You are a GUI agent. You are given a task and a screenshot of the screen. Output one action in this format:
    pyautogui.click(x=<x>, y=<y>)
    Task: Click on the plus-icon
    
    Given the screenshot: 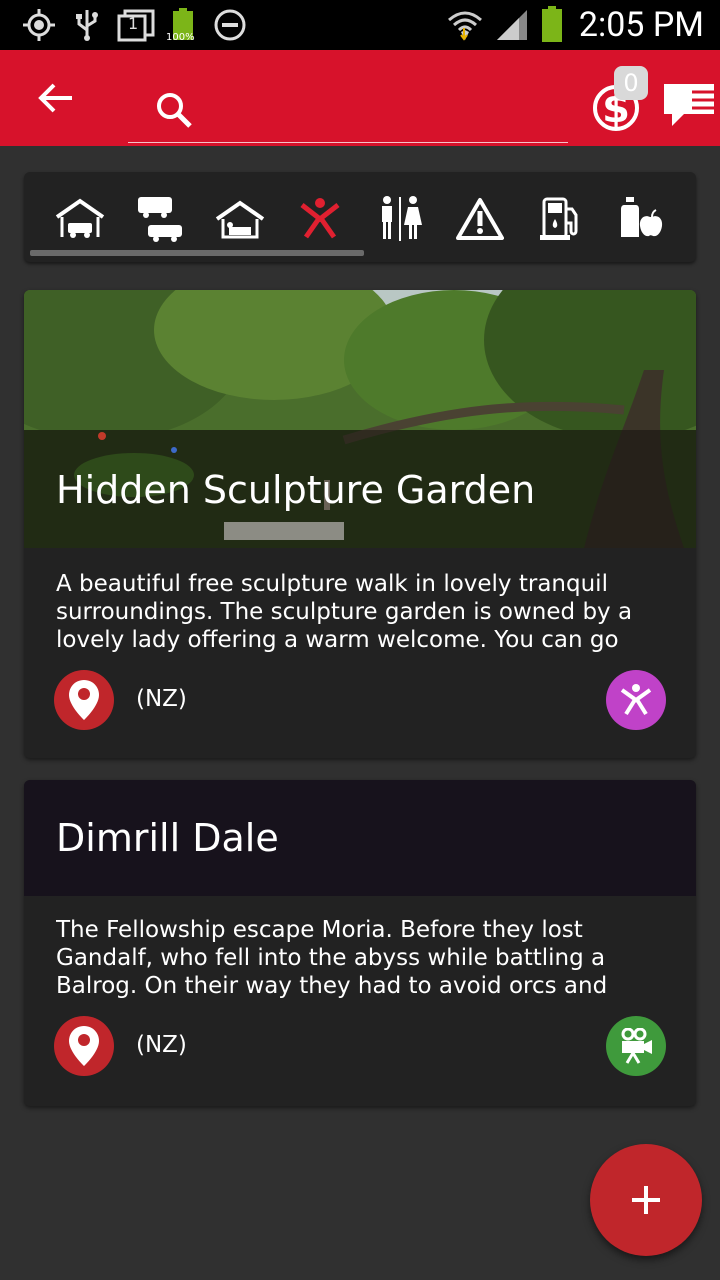 What is the action you would take?
    pyautogui.click(x=646, y=1200)
    